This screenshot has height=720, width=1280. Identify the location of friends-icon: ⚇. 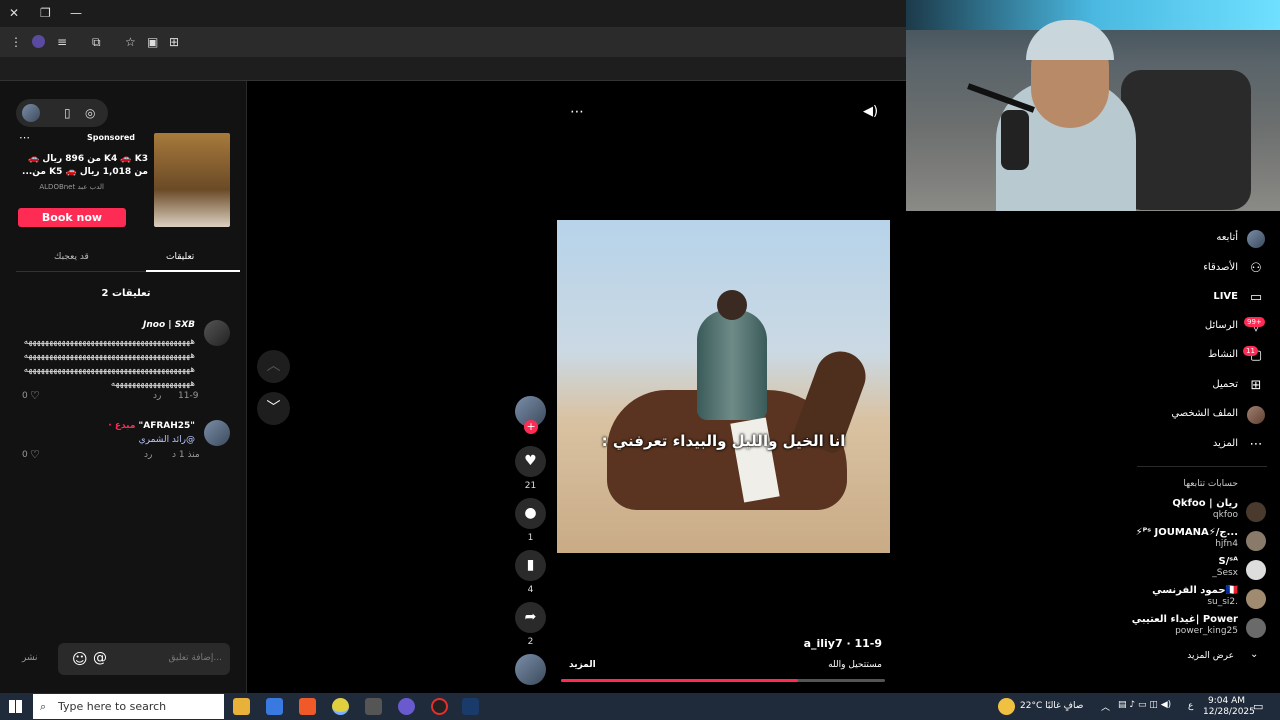
(1256, 269).